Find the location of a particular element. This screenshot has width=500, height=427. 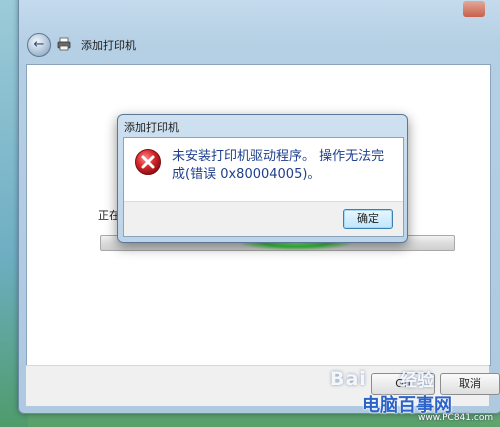

error-icon is located at coordinates (148, 162).